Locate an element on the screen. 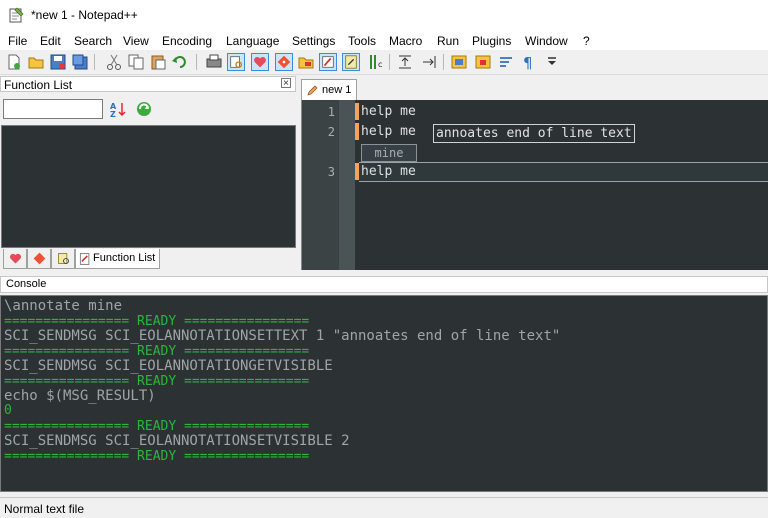 The height and width of the screenshot is (518, 768). menu-help: ? is located at coordinates (586, 41).